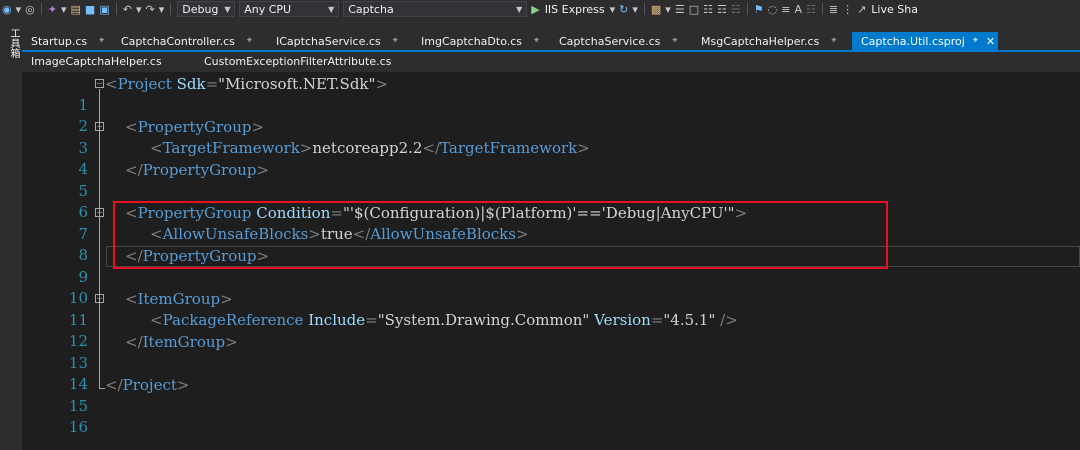  I want to click on startup-project-select: Captcha ▼, so click(435, 9).